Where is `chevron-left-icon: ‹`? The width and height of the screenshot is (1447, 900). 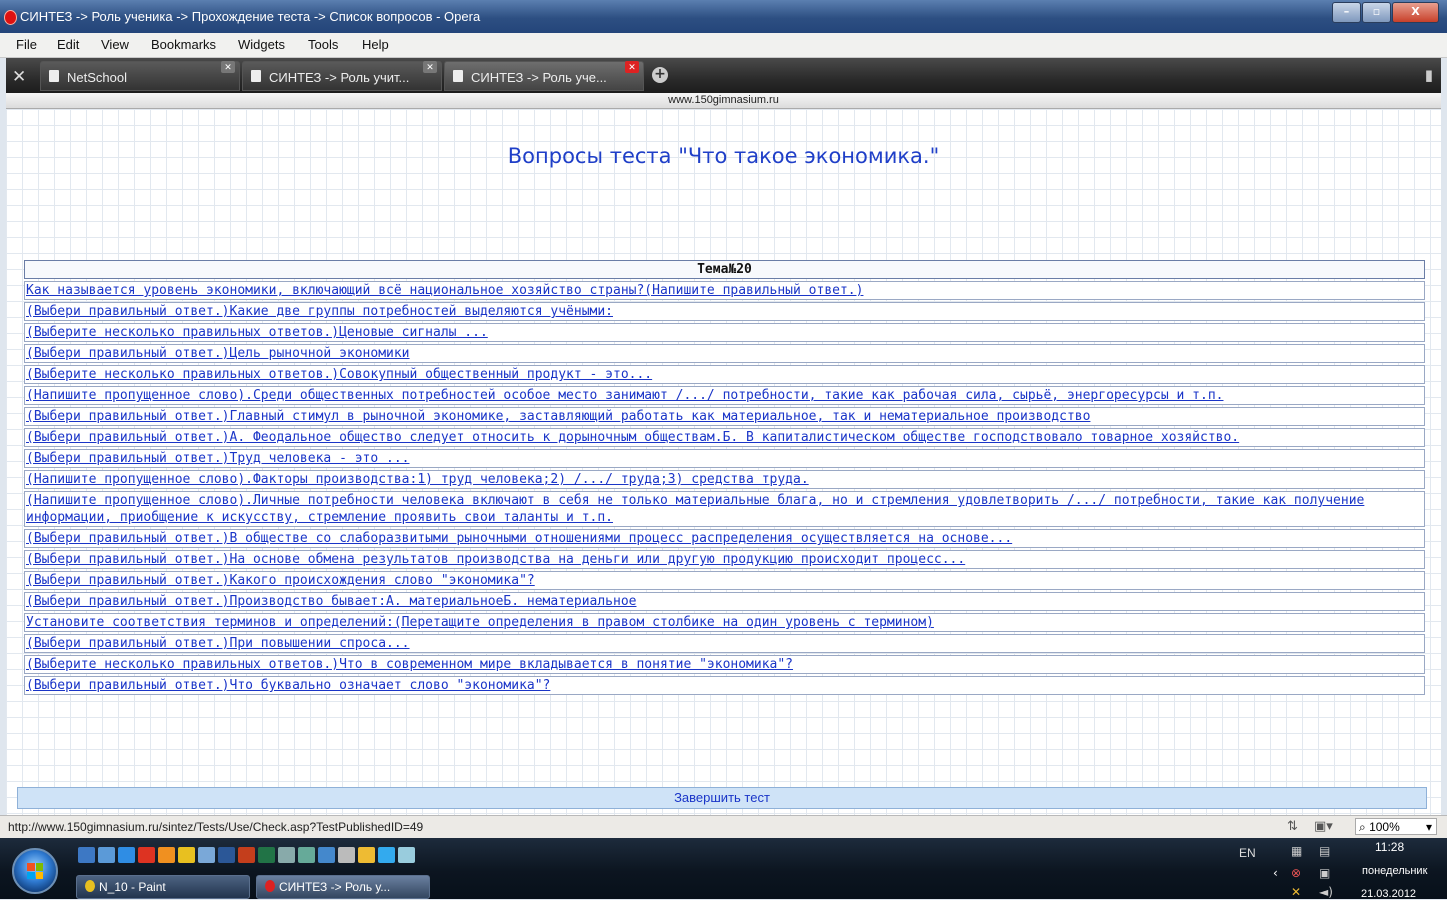 chevron-left-icon: ‹ is located at coordinates (1275, 873).